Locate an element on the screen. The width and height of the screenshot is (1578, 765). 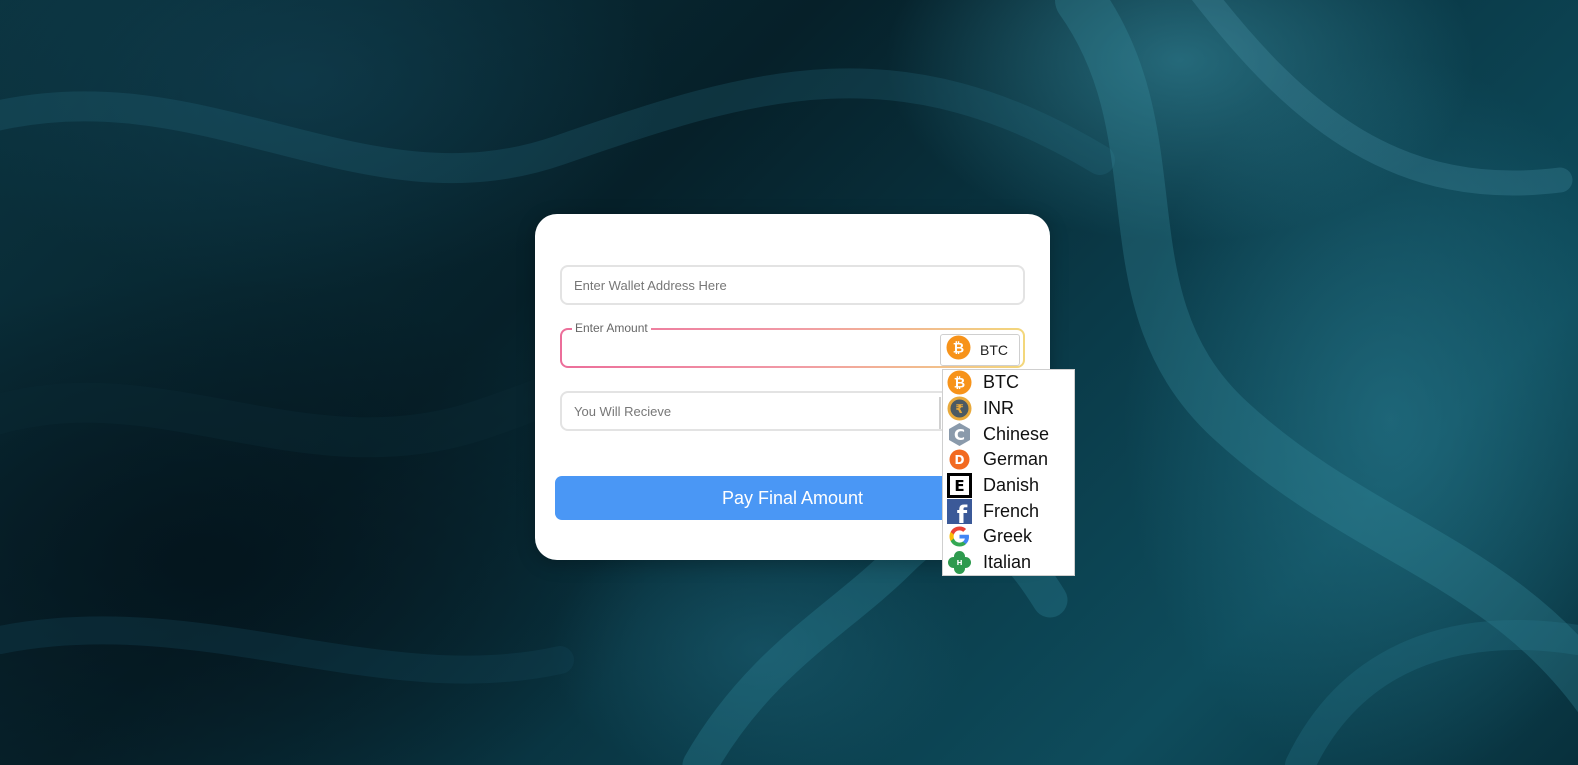
currency-option-label: Chinese is located at coordinates (1016, 433).